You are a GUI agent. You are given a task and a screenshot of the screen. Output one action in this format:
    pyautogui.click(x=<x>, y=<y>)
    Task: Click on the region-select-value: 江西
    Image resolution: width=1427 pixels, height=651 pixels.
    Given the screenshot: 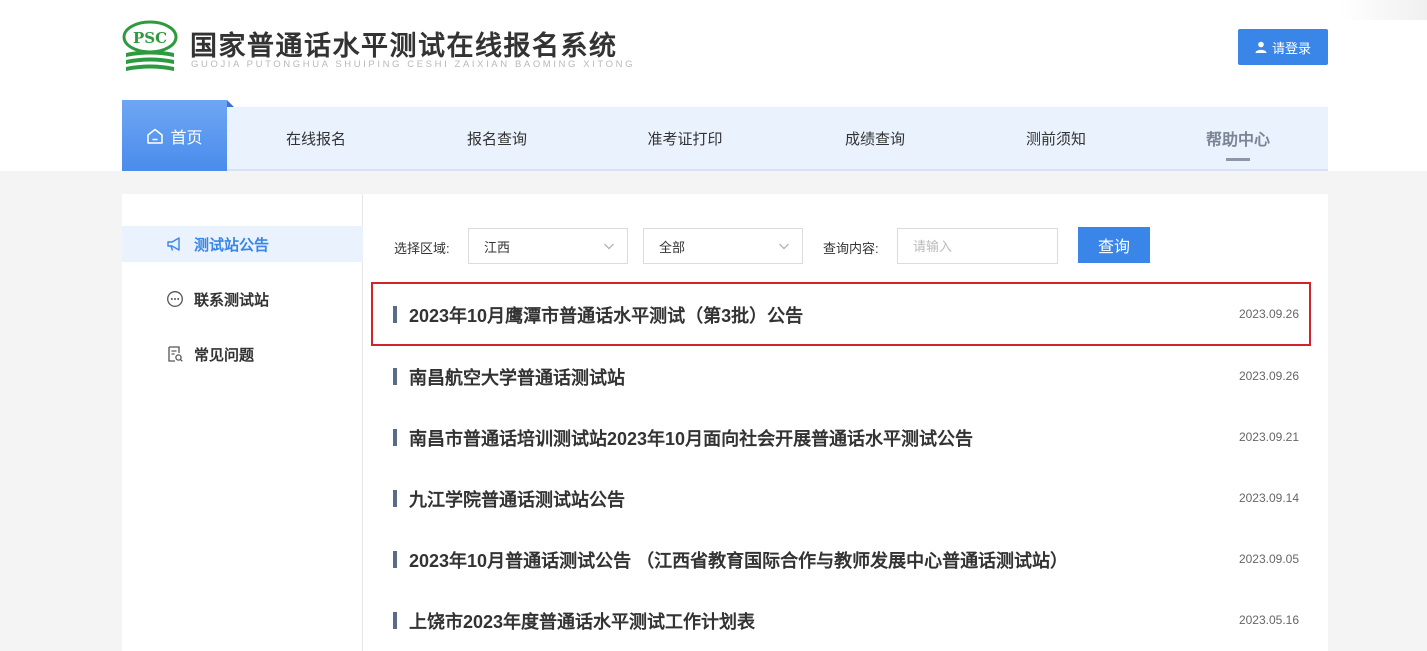 What is the action you would take?
    pyautogui.click(x=497, y=247)
    